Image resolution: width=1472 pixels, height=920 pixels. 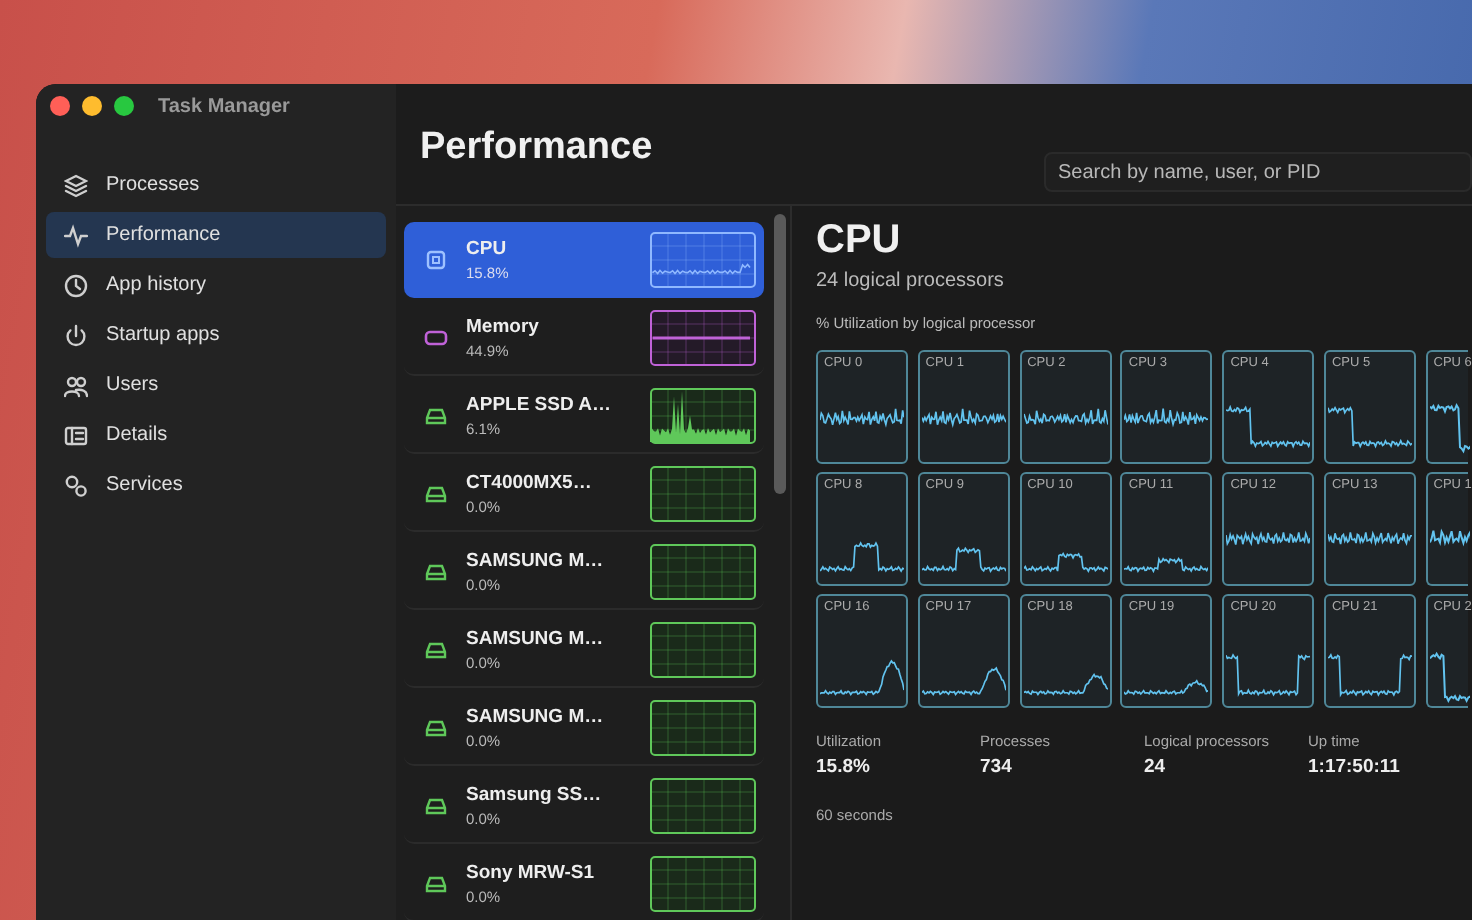 I want to click on search-field: Search by name, user, or PID, so click(x=1258, y=172).